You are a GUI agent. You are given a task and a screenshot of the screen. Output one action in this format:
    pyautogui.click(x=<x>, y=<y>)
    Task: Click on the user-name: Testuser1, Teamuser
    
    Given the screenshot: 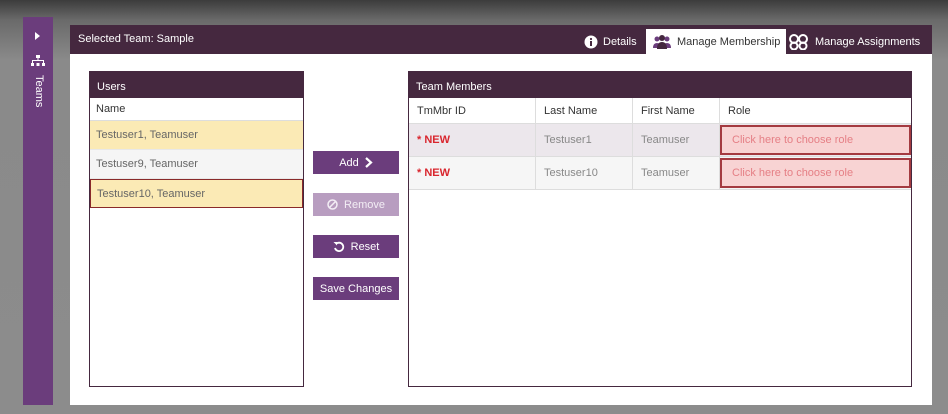 What is the action you would take?
    pyautogui.click(x=147, y=135)
    